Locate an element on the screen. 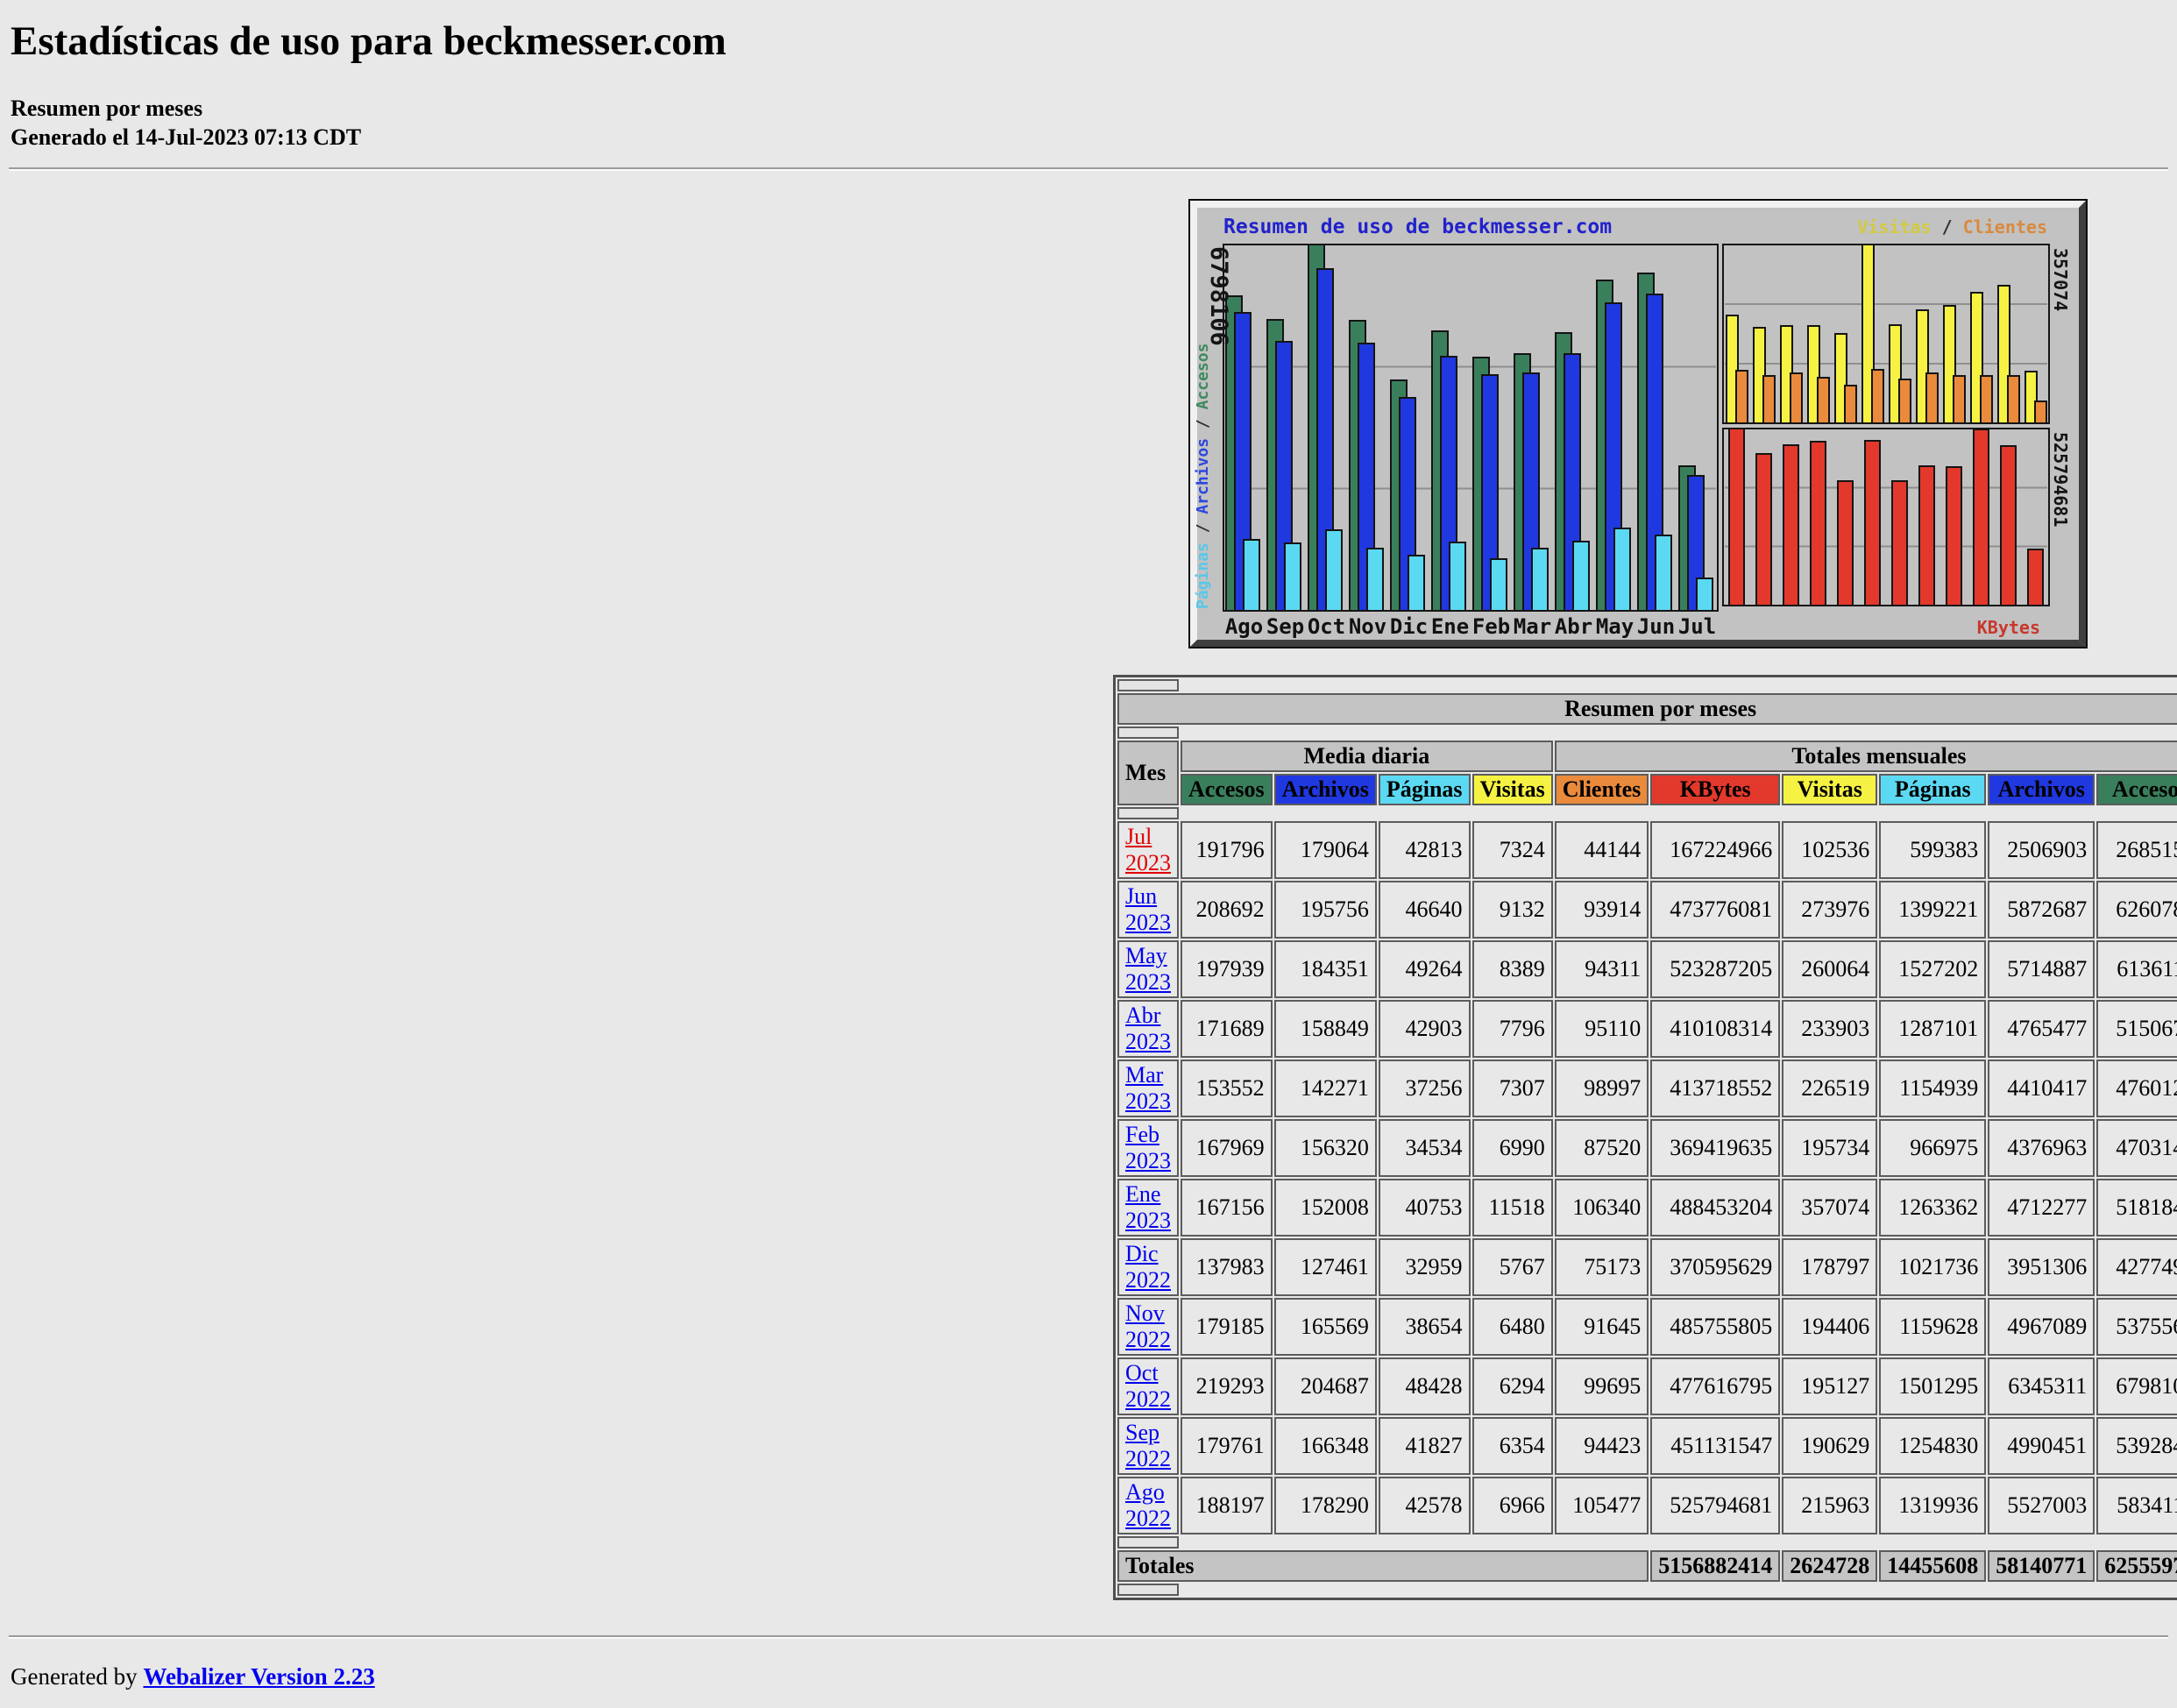 This screenshot has width=2177, height=1708. stat-cell: 6990 is located at coordinates (1512, 1148).